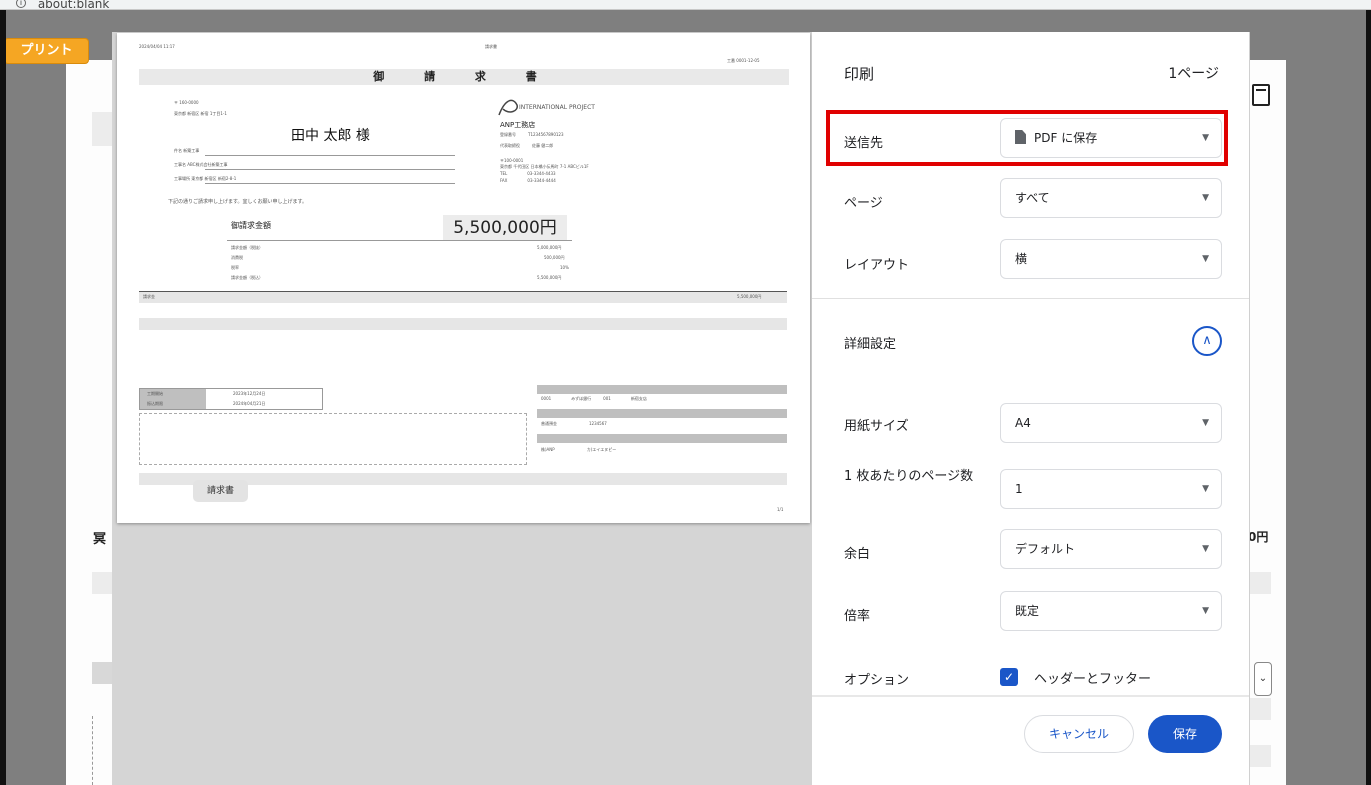  I want to click on preview-amount: 5,500,000円, so click(505, 228).